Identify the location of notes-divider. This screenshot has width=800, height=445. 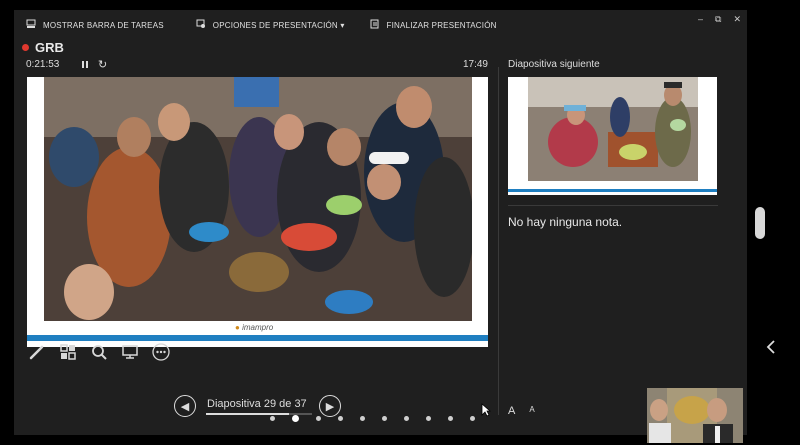
(613, 205).